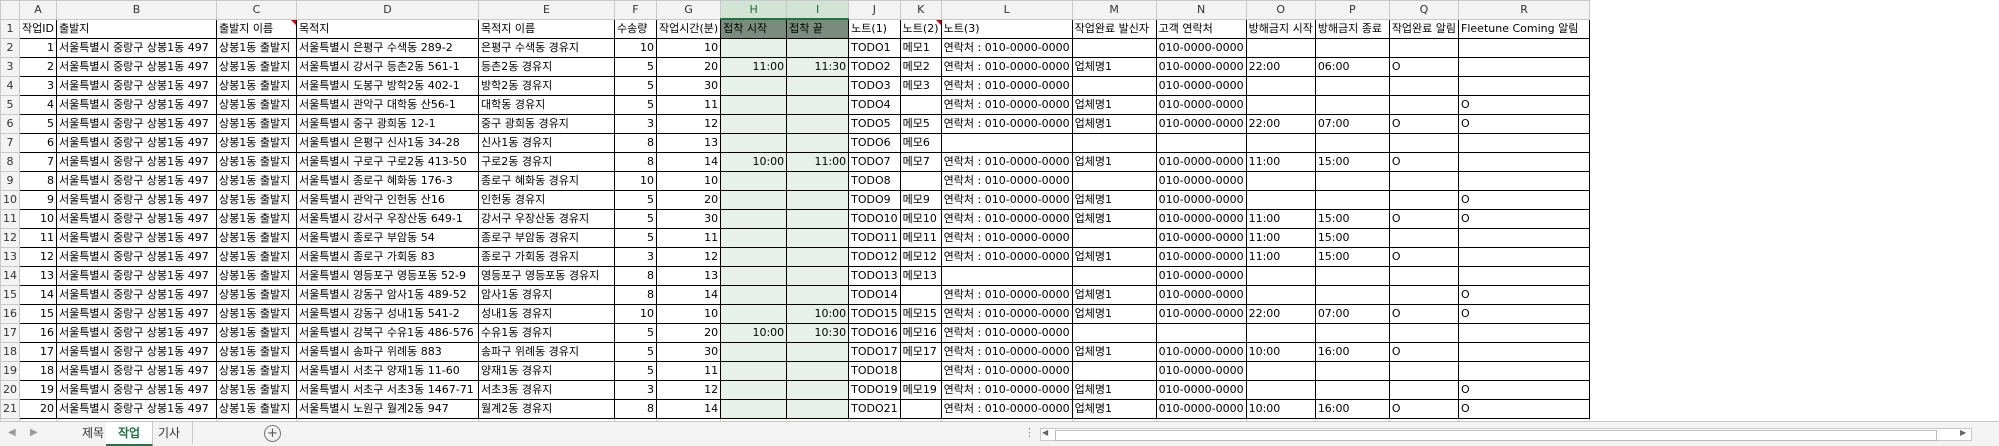  I want to click on column-header-g: G, so click(688, 10).